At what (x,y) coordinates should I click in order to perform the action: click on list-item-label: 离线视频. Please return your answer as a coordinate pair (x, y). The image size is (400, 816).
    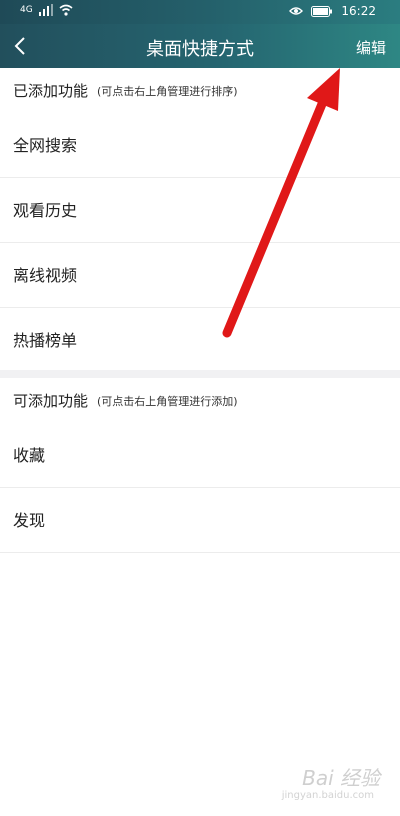
    Looking at the image, I should click on (45, 275).